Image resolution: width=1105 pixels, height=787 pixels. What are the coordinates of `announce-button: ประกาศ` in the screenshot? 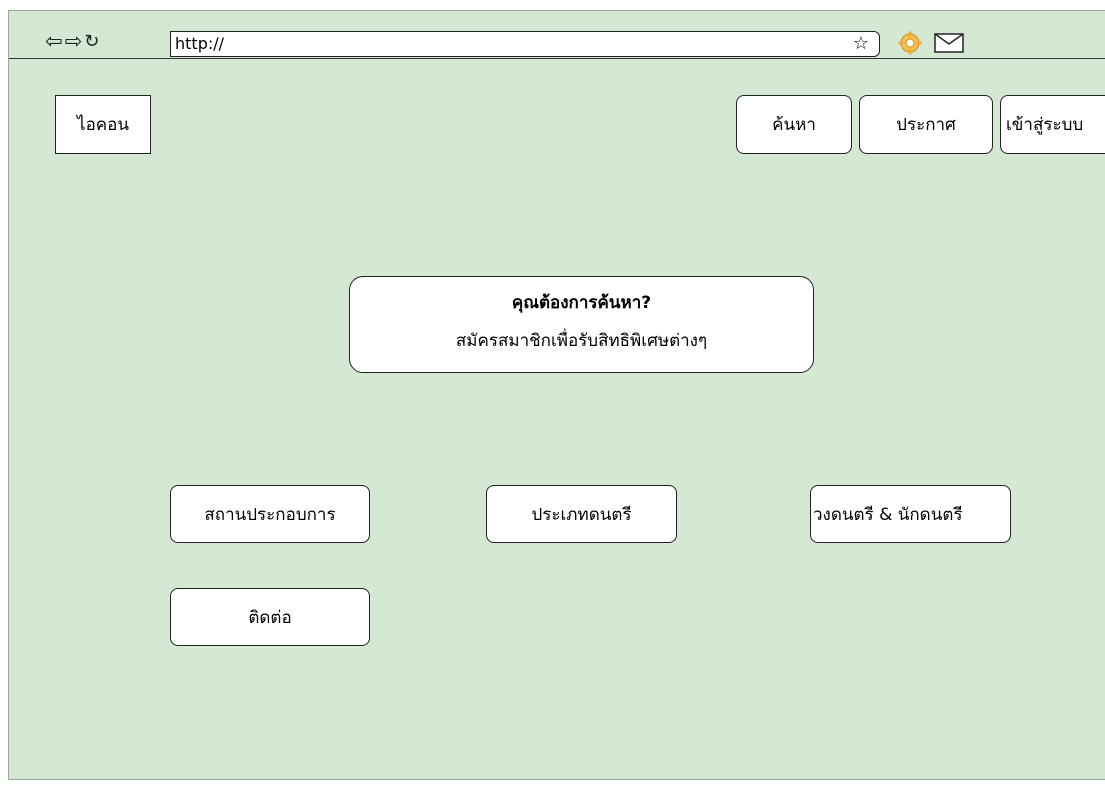 It's located at (926, 124).